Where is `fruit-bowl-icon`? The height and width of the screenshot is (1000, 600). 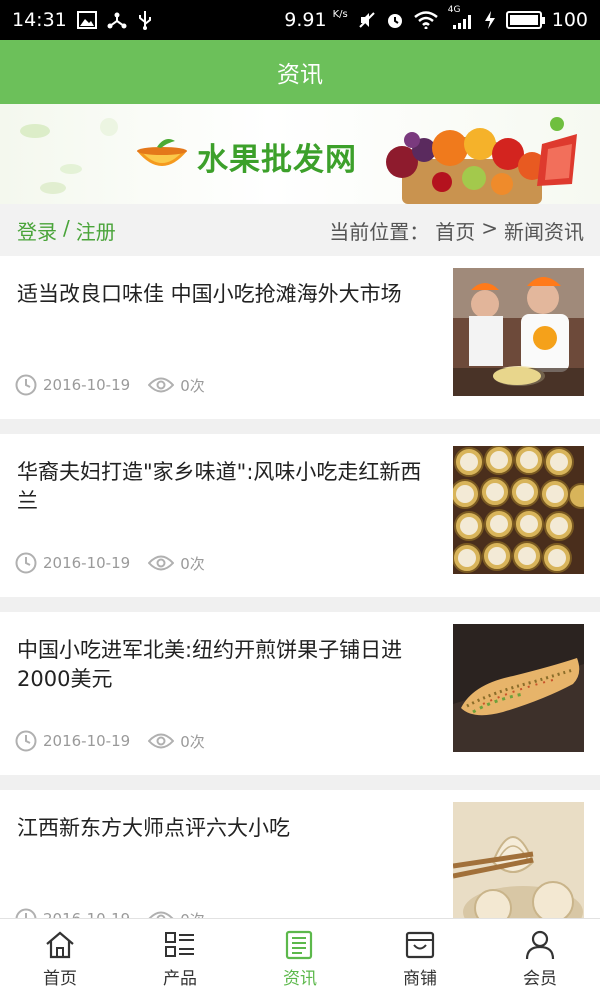 fruit-bowl-icon is located at coordinates (162, 152).